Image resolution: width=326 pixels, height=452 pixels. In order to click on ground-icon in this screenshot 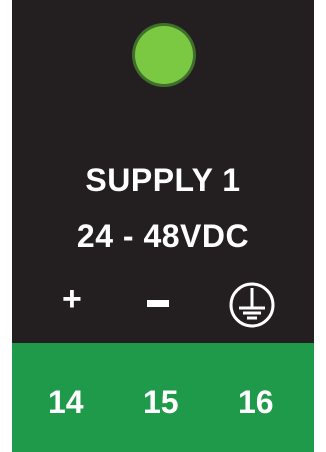, I will do `click(252, 305)`.